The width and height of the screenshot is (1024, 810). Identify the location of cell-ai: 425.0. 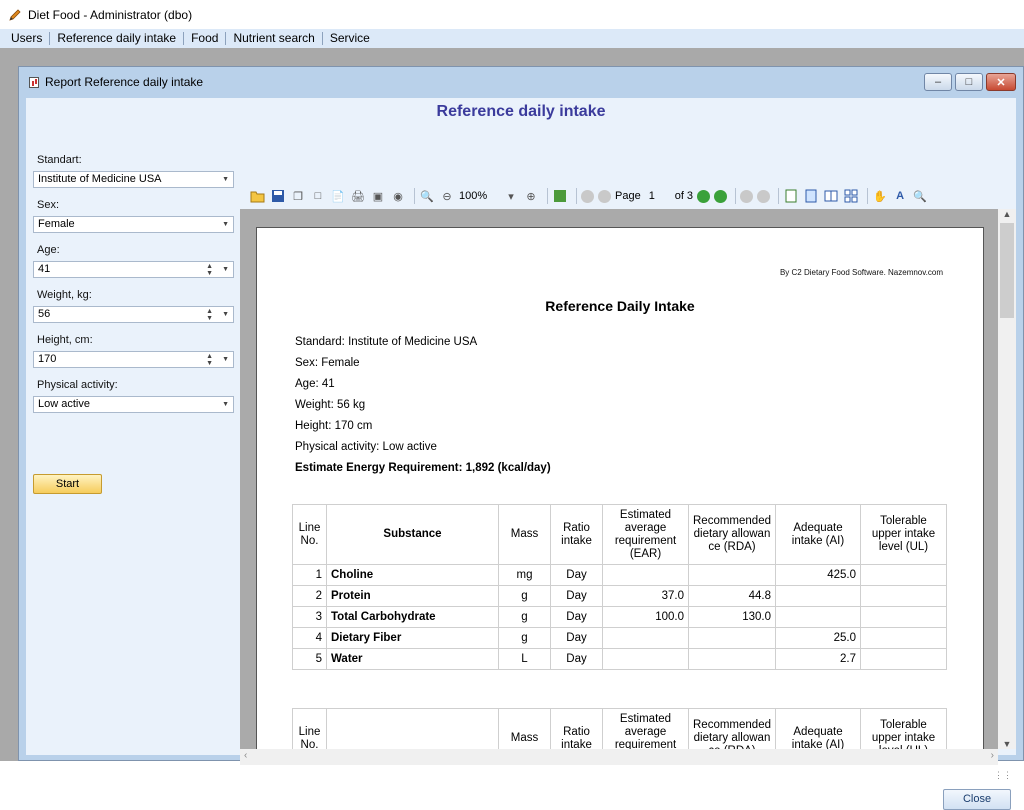
(818, 575).